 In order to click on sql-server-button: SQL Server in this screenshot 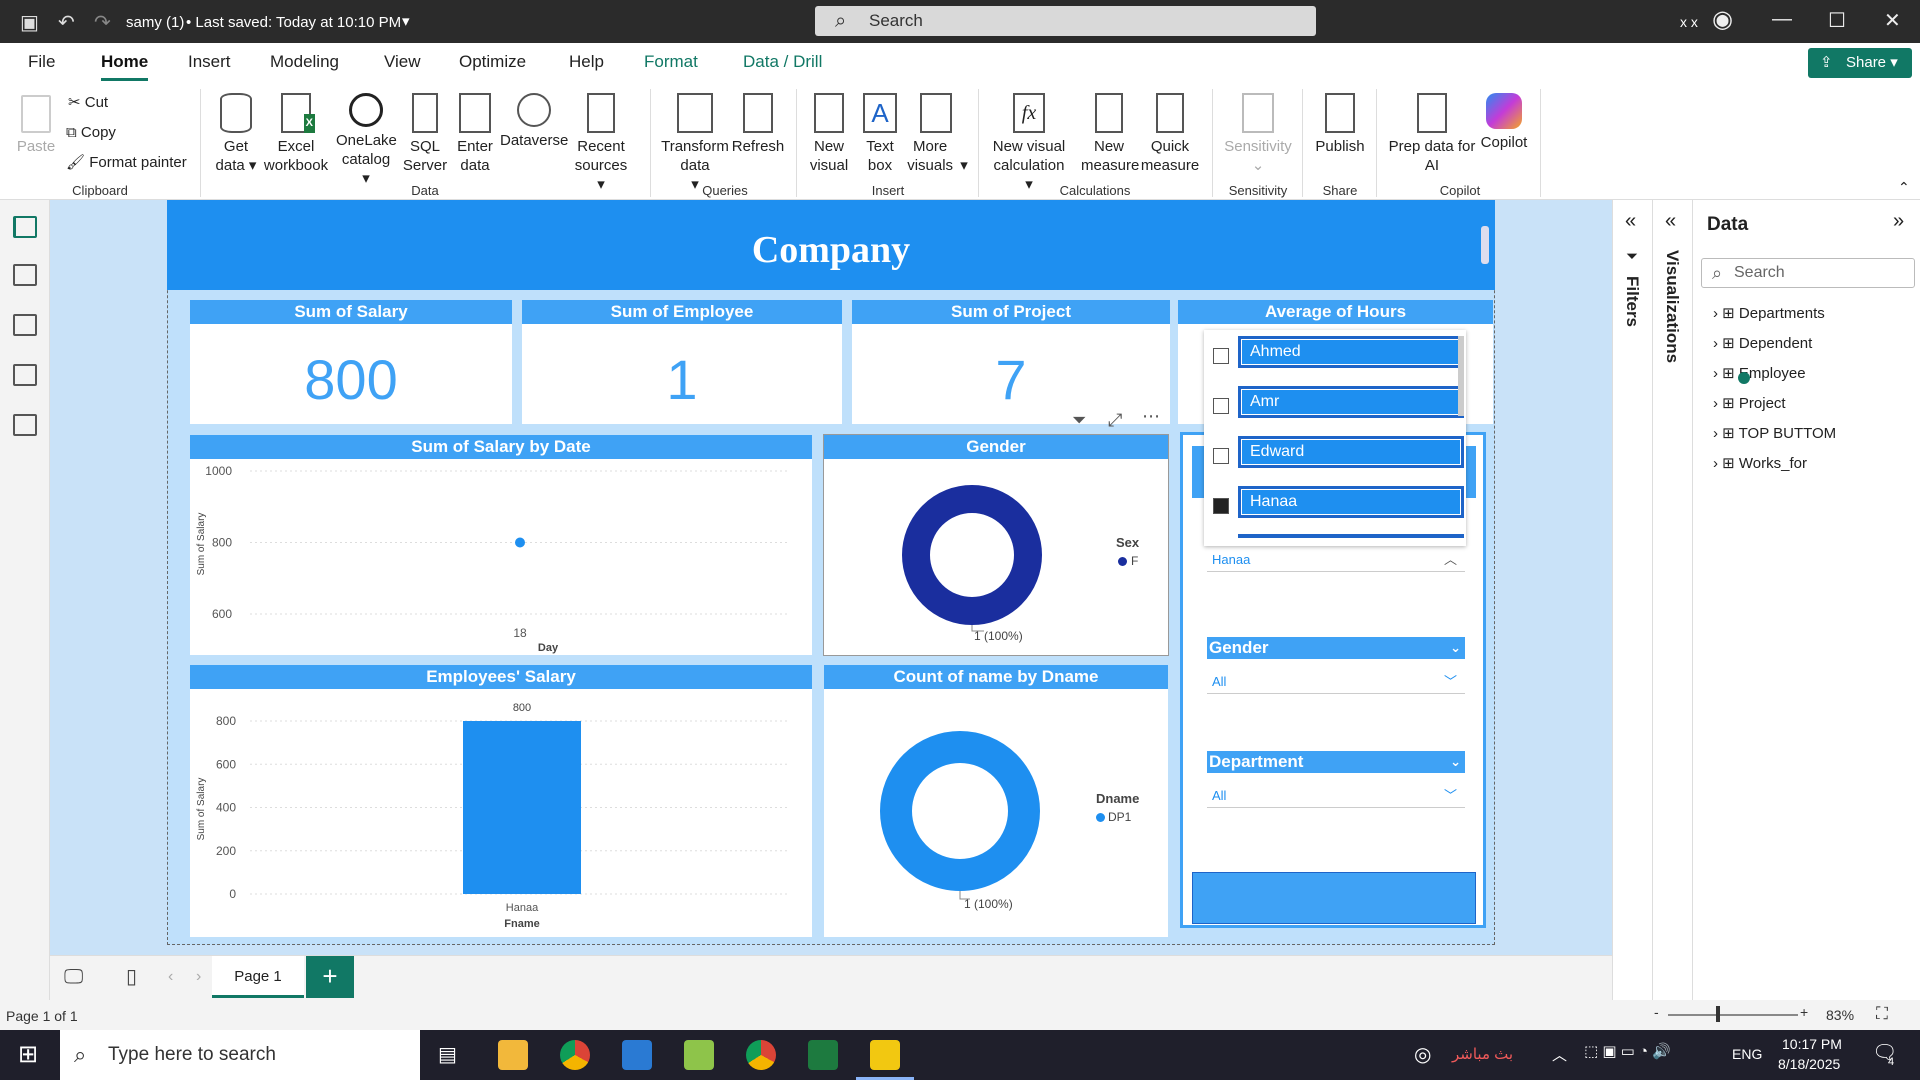, I will do `click(425, 134)`.